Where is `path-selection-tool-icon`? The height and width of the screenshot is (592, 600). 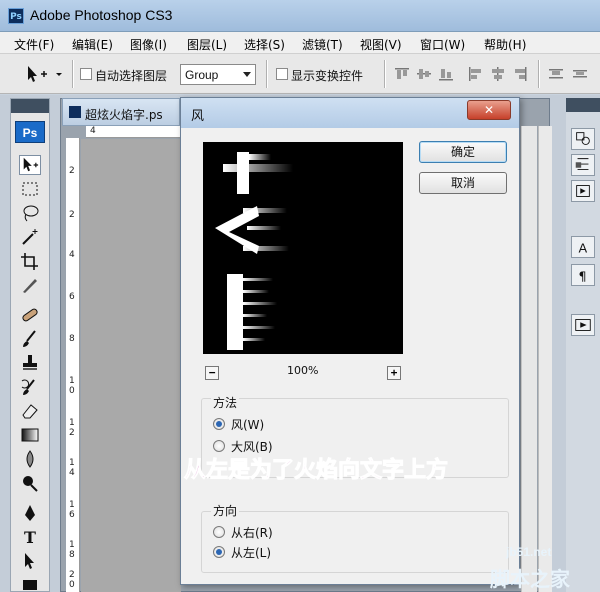
path-selection-tool-icon is located at coordinates (30, 561).